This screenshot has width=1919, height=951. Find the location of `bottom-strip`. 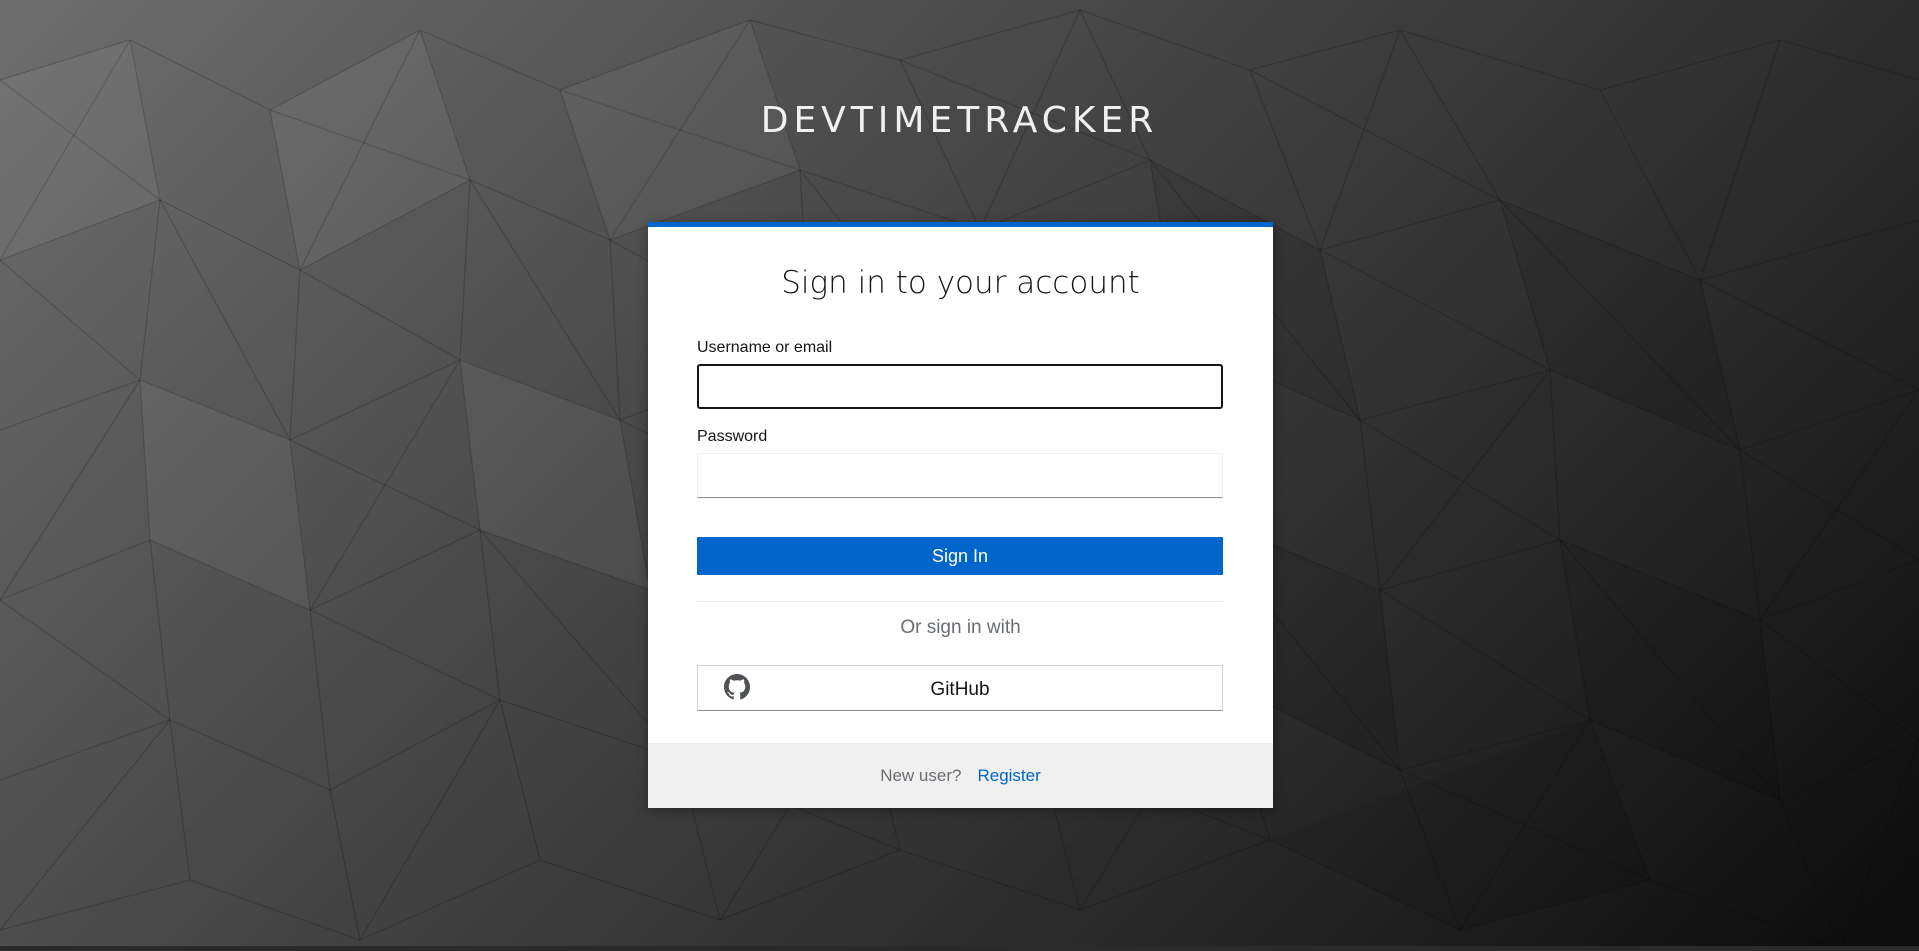

bottom-strip is located at coordinates (959, 948).